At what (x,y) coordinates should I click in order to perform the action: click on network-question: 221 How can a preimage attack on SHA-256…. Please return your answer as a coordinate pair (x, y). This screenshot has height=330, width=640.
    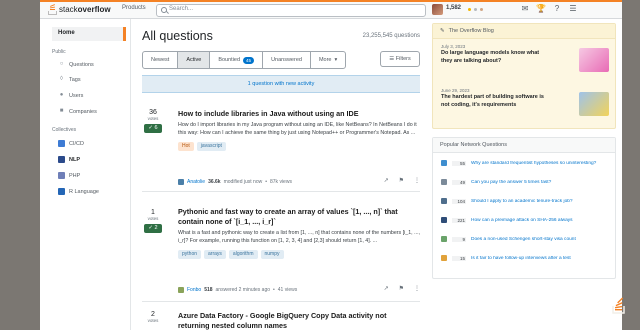
    Looking at the image, I should click on (526, 220).